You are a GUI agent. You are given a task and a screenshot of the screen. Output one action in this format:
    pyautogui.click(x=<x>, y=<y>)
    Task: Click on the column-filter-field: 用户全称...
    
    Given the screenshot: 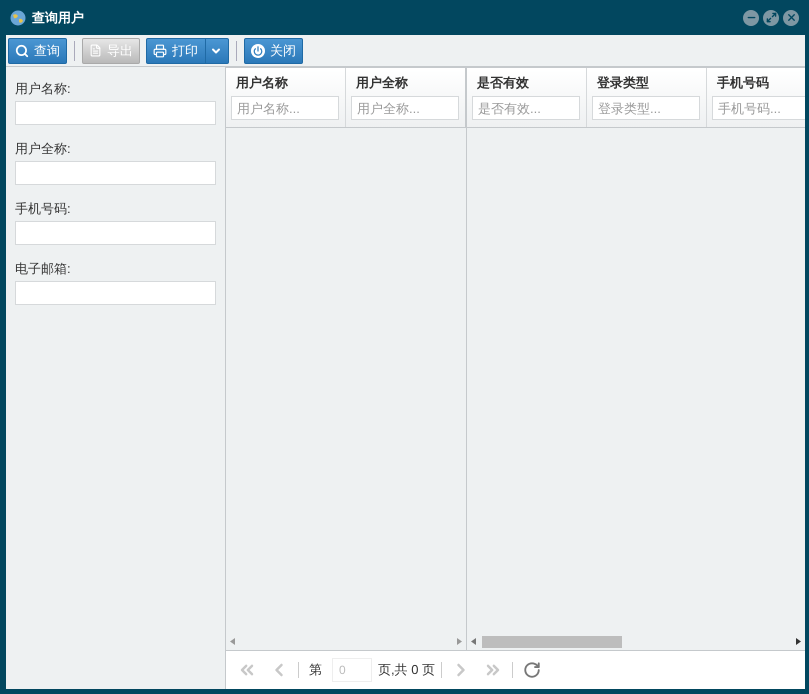 What is the action you would take?
    pyautogui.click(x=405, y=108)
    